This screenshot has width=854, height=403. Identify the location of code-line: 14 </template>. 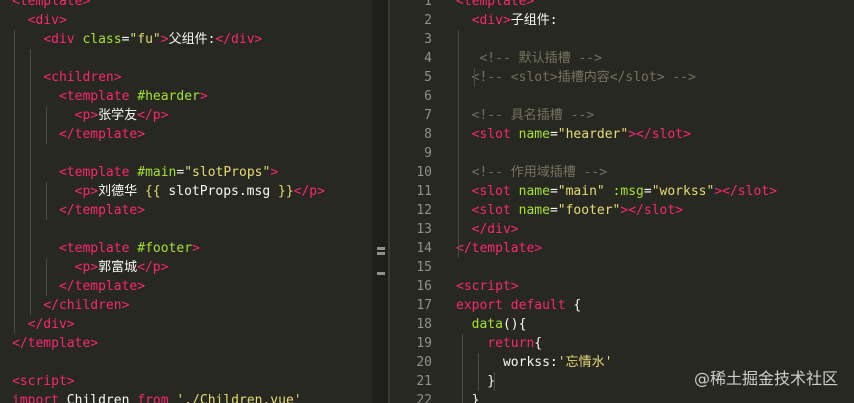
(622, 248).